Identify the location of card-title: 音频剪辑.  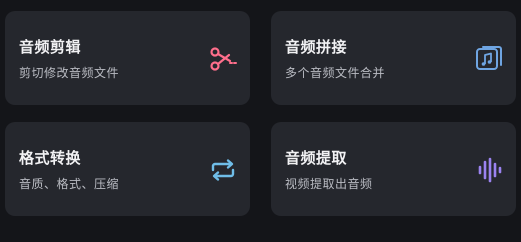
(50, 47).